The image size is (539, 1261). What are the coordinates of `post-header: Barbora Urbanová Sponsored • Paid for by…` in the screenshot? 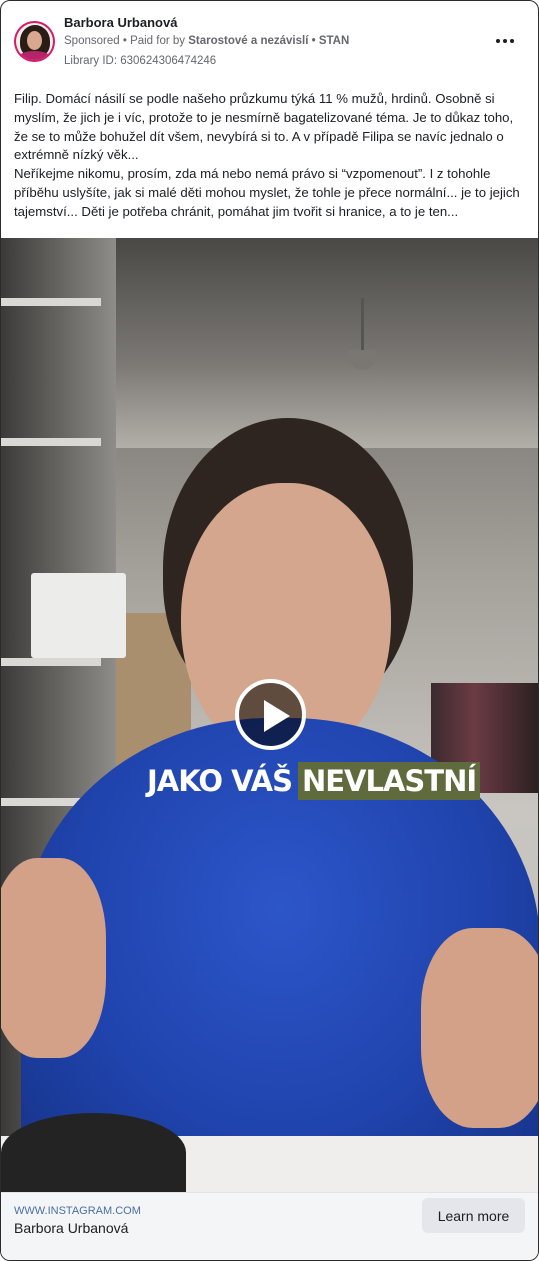 It's located at (269, 41).